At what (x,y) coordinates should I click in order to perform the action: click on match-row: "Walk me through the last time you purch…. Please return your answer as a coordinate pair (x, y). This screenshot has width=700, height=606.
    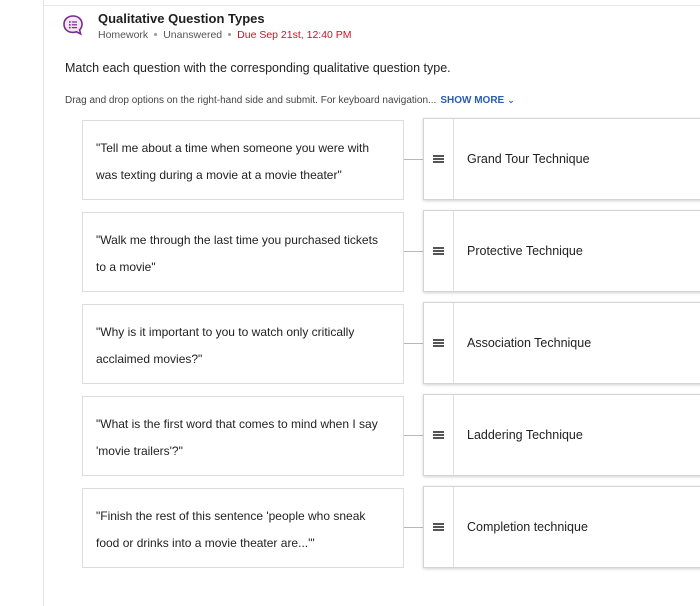
    Looking at the image, I should click on (391, 252).